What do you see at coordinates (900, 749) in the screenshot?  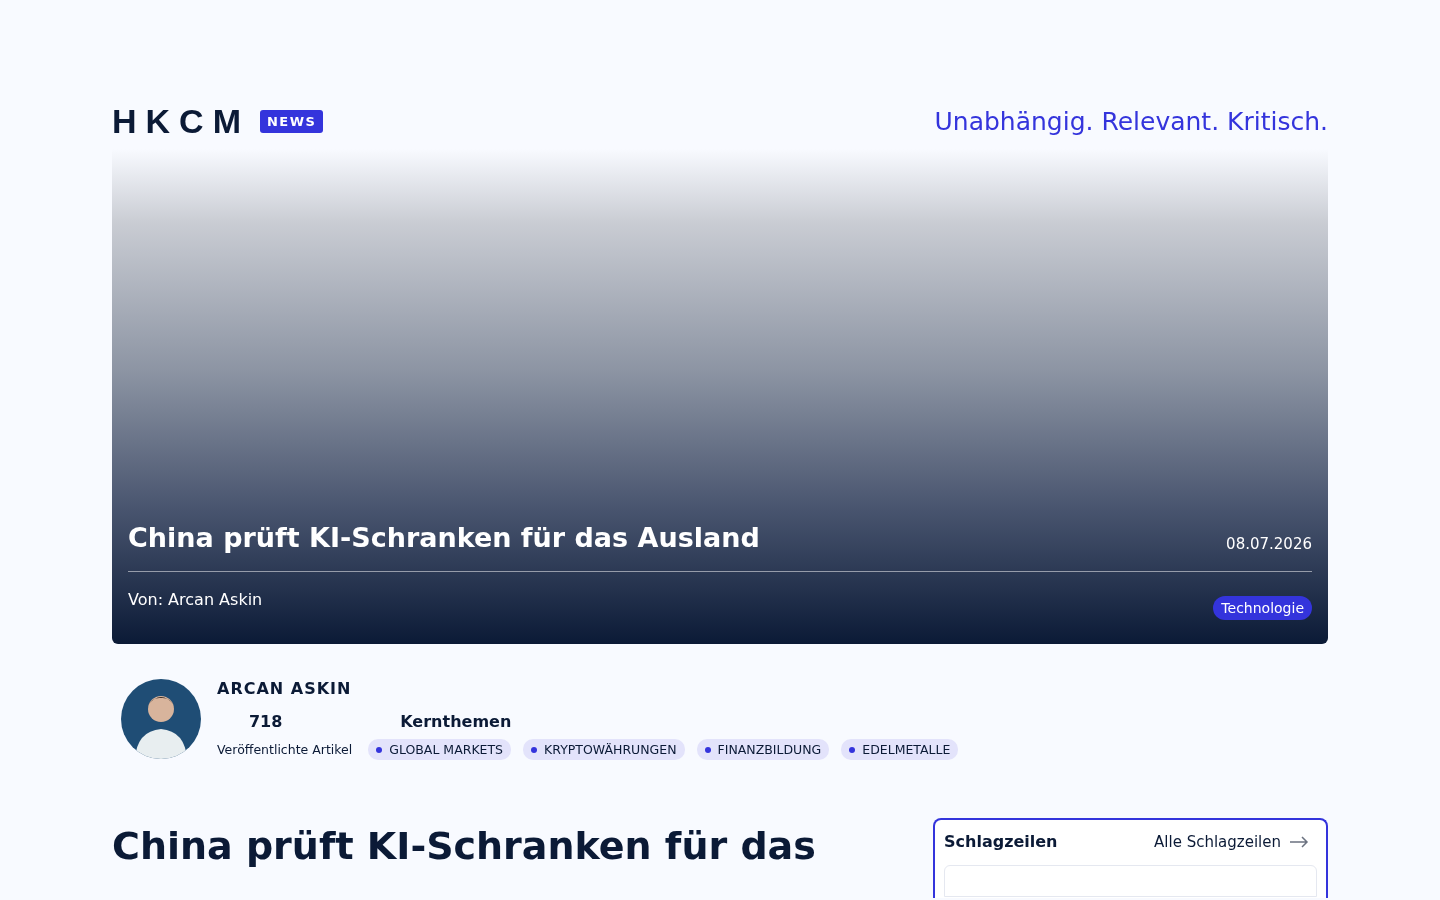 I see `topic-tag: EDELMETALLE` at bounding box center [900, 749].